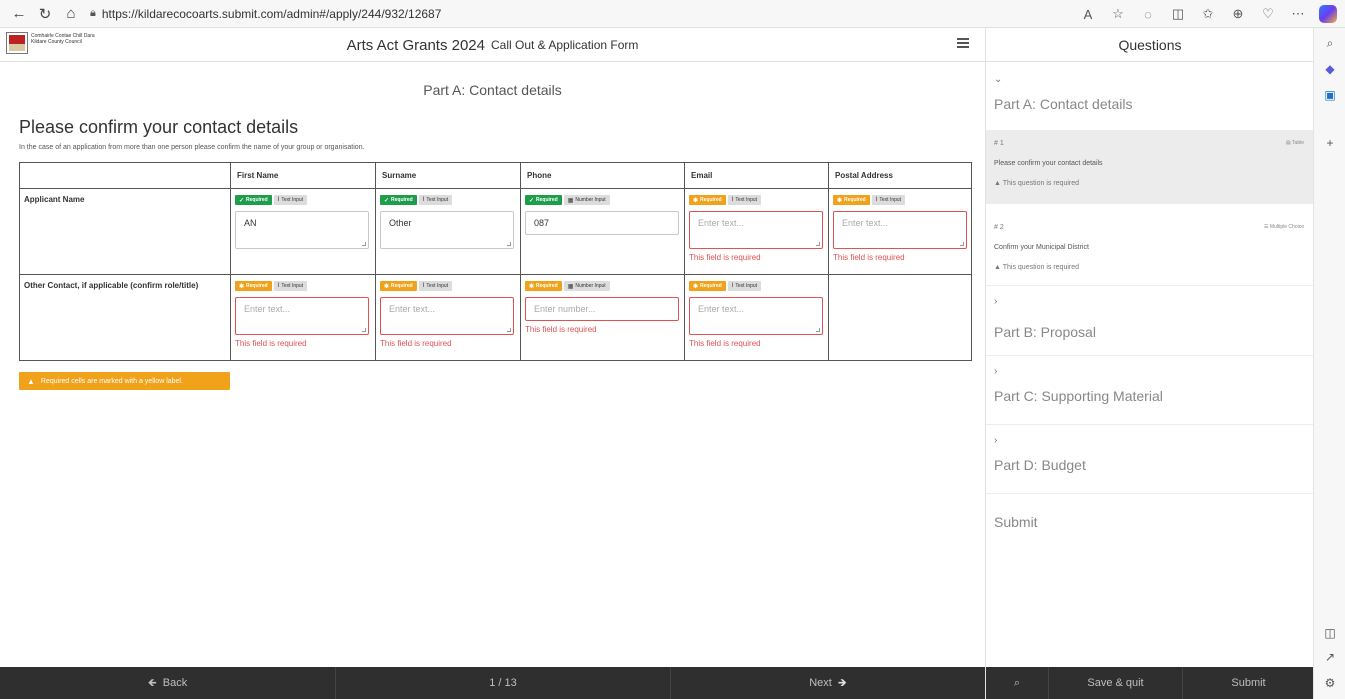 This screenshot has height=699, width=1345. I want to click on section-title: Part C: Supporting Material, so click(1078, 396).